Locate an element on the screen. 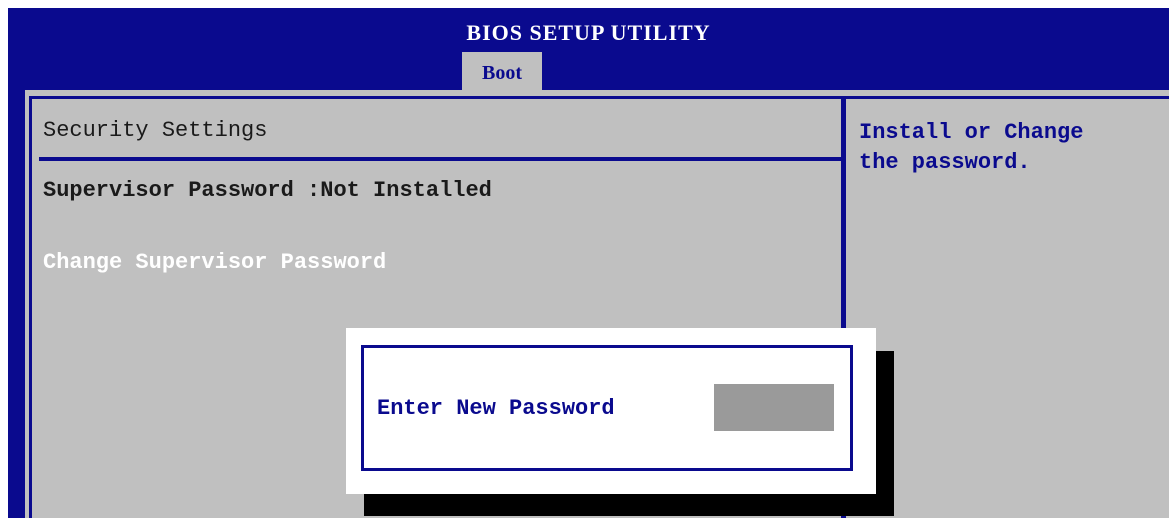  new-password-input is located at coordinates (774, 407).